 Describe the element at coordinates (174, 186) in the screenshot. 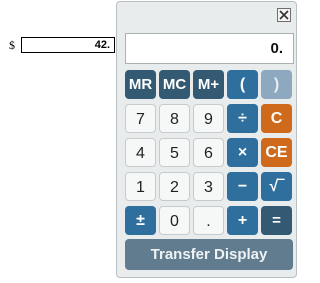

I see `digit-2-button: 2` at that location.